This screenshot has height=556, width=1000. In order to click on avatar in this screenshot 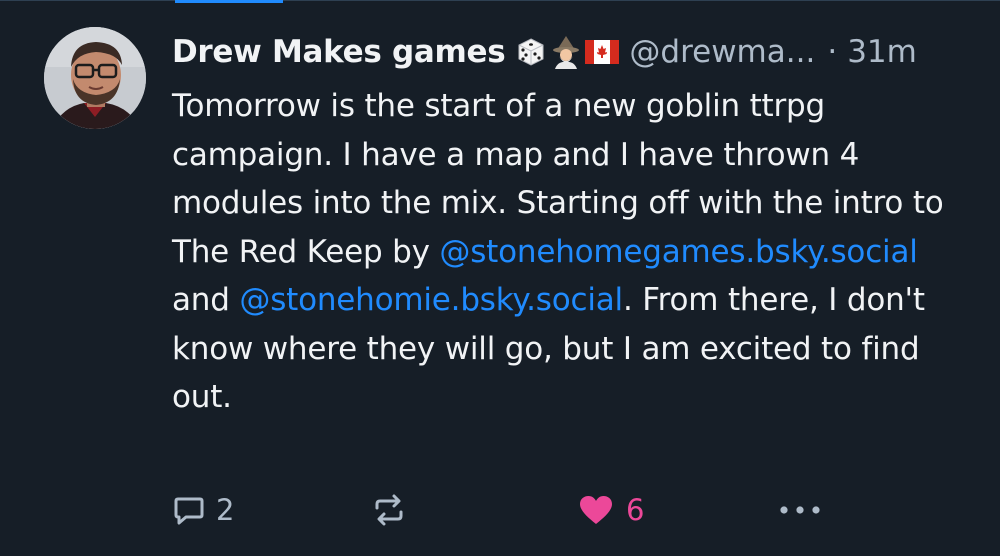, I will do `click(95, 78)`.